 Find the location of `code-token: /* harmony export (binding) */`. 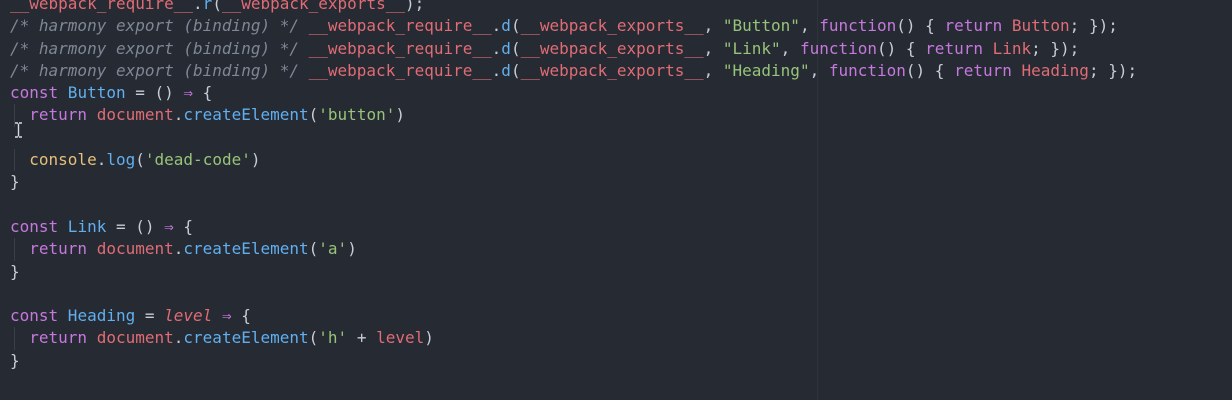

code-token: /* harmony export (binding) */ is located at coordinates (159, 26).